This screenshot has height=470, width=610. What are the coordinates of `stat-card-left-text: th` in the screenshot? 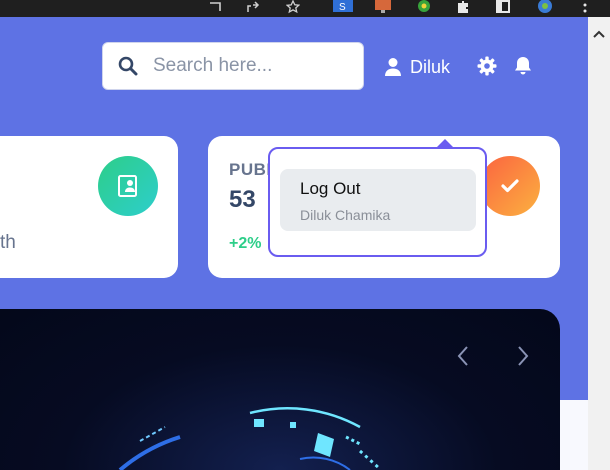 It's located at (8, 242).